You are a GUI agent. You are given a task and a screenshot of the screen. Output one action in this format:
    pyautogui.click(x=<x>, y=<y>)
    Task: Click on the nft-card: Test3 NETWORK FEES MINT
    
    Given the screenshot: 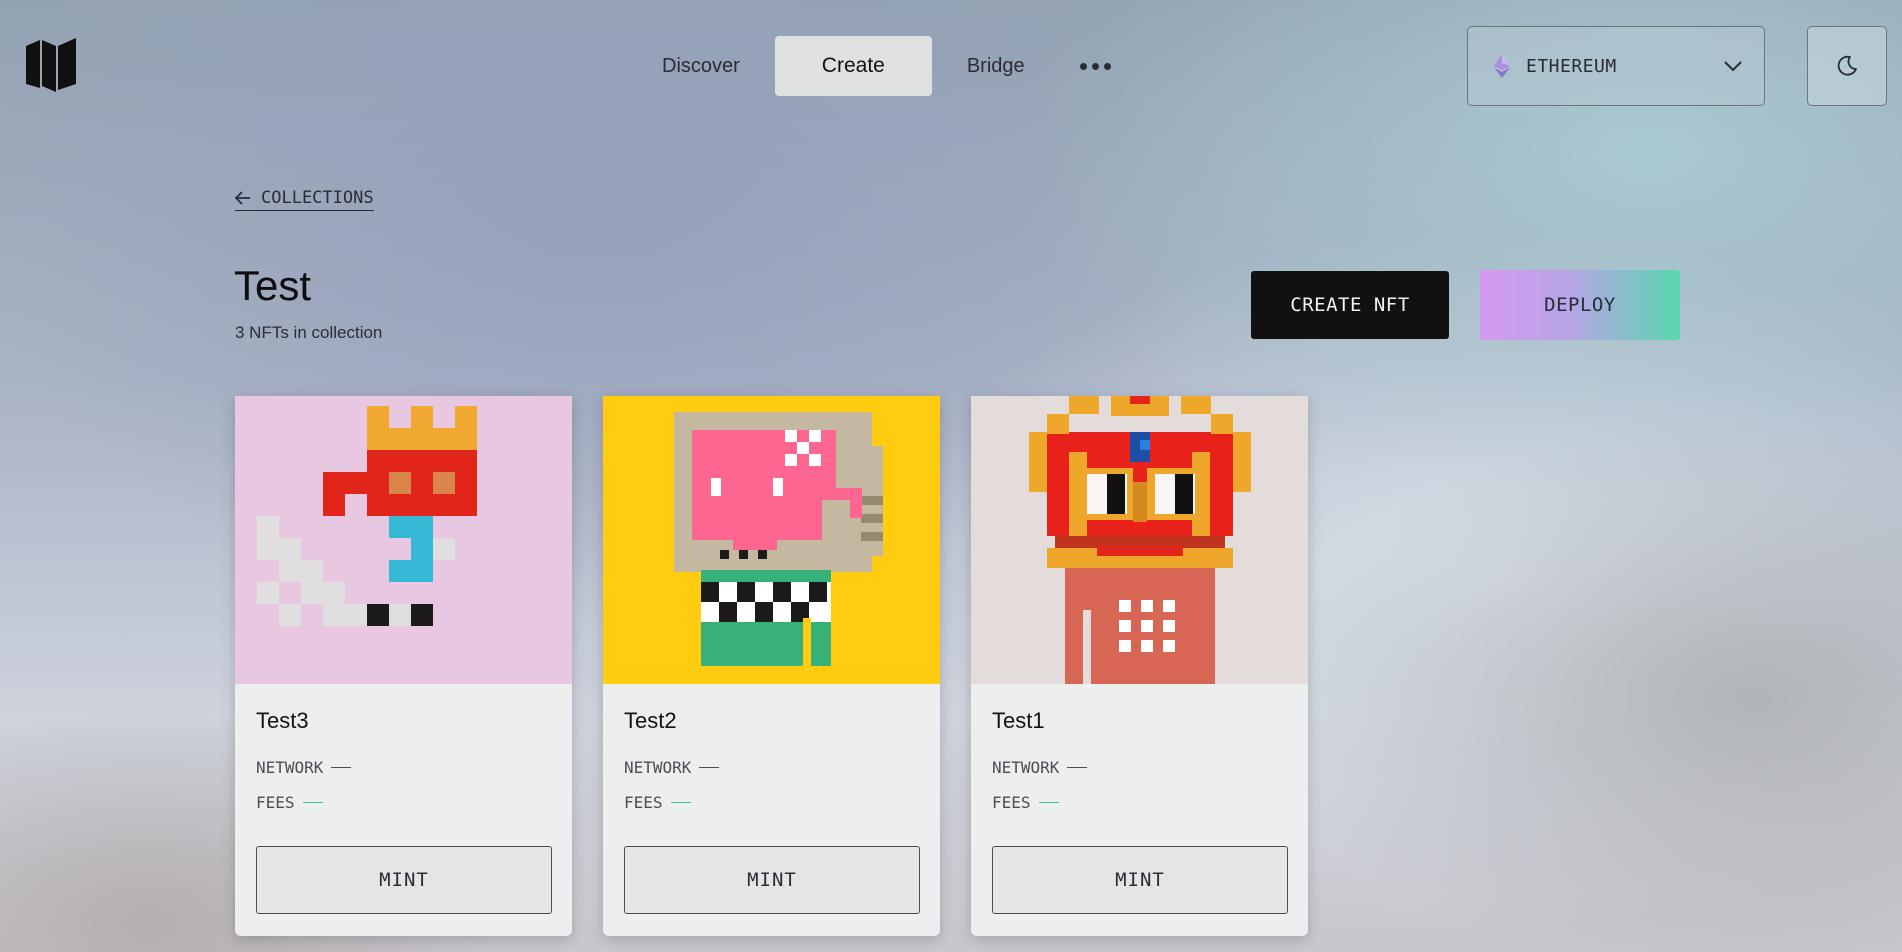 What is the action you would take?
    pyautogui.click(x=403, y=666)
    